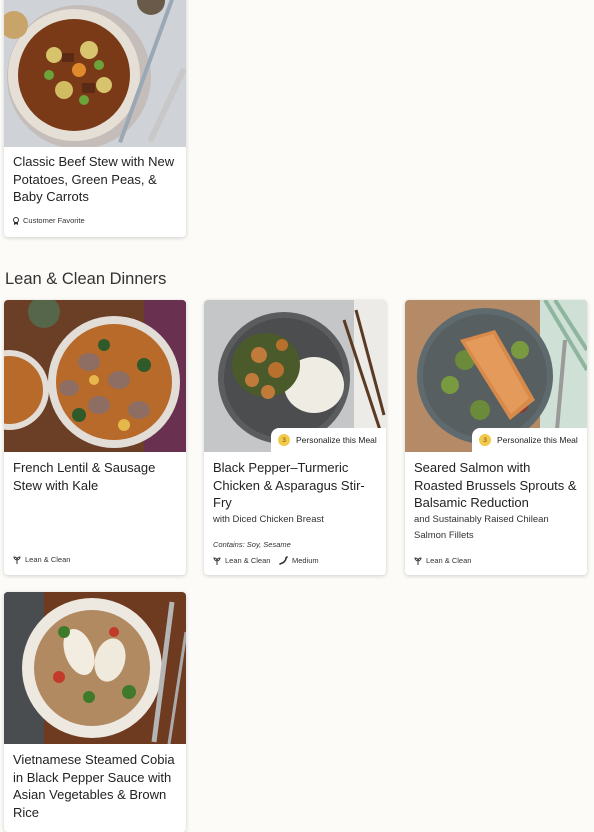  I want to click on meal-photo-lentil-stew, so click(95, 376).